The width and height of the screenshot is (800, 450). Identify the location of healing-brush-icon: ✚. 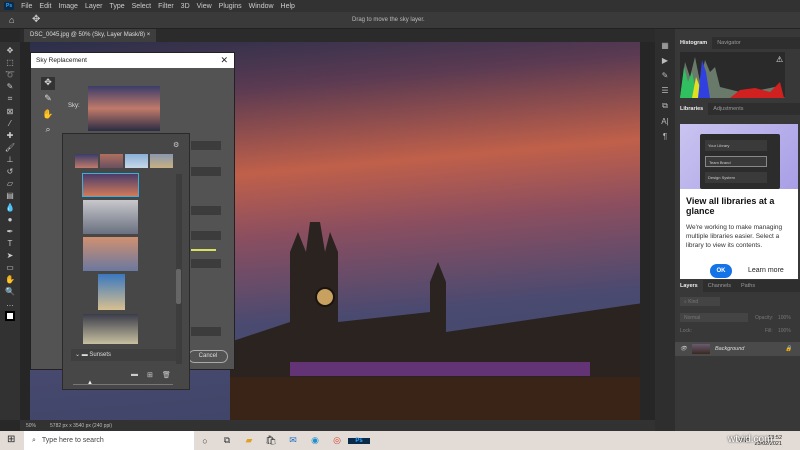
(10, 135).